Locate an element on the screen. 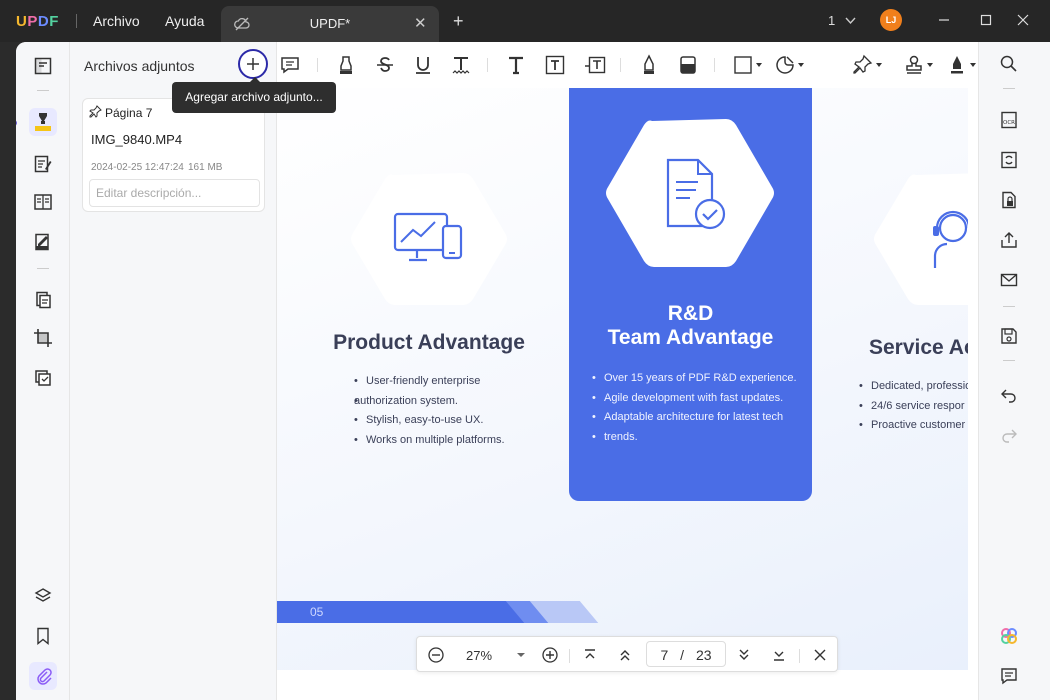 This screenshot has height=700, width=1050. zoom-value: 27% is located at coordinates (479, 655).